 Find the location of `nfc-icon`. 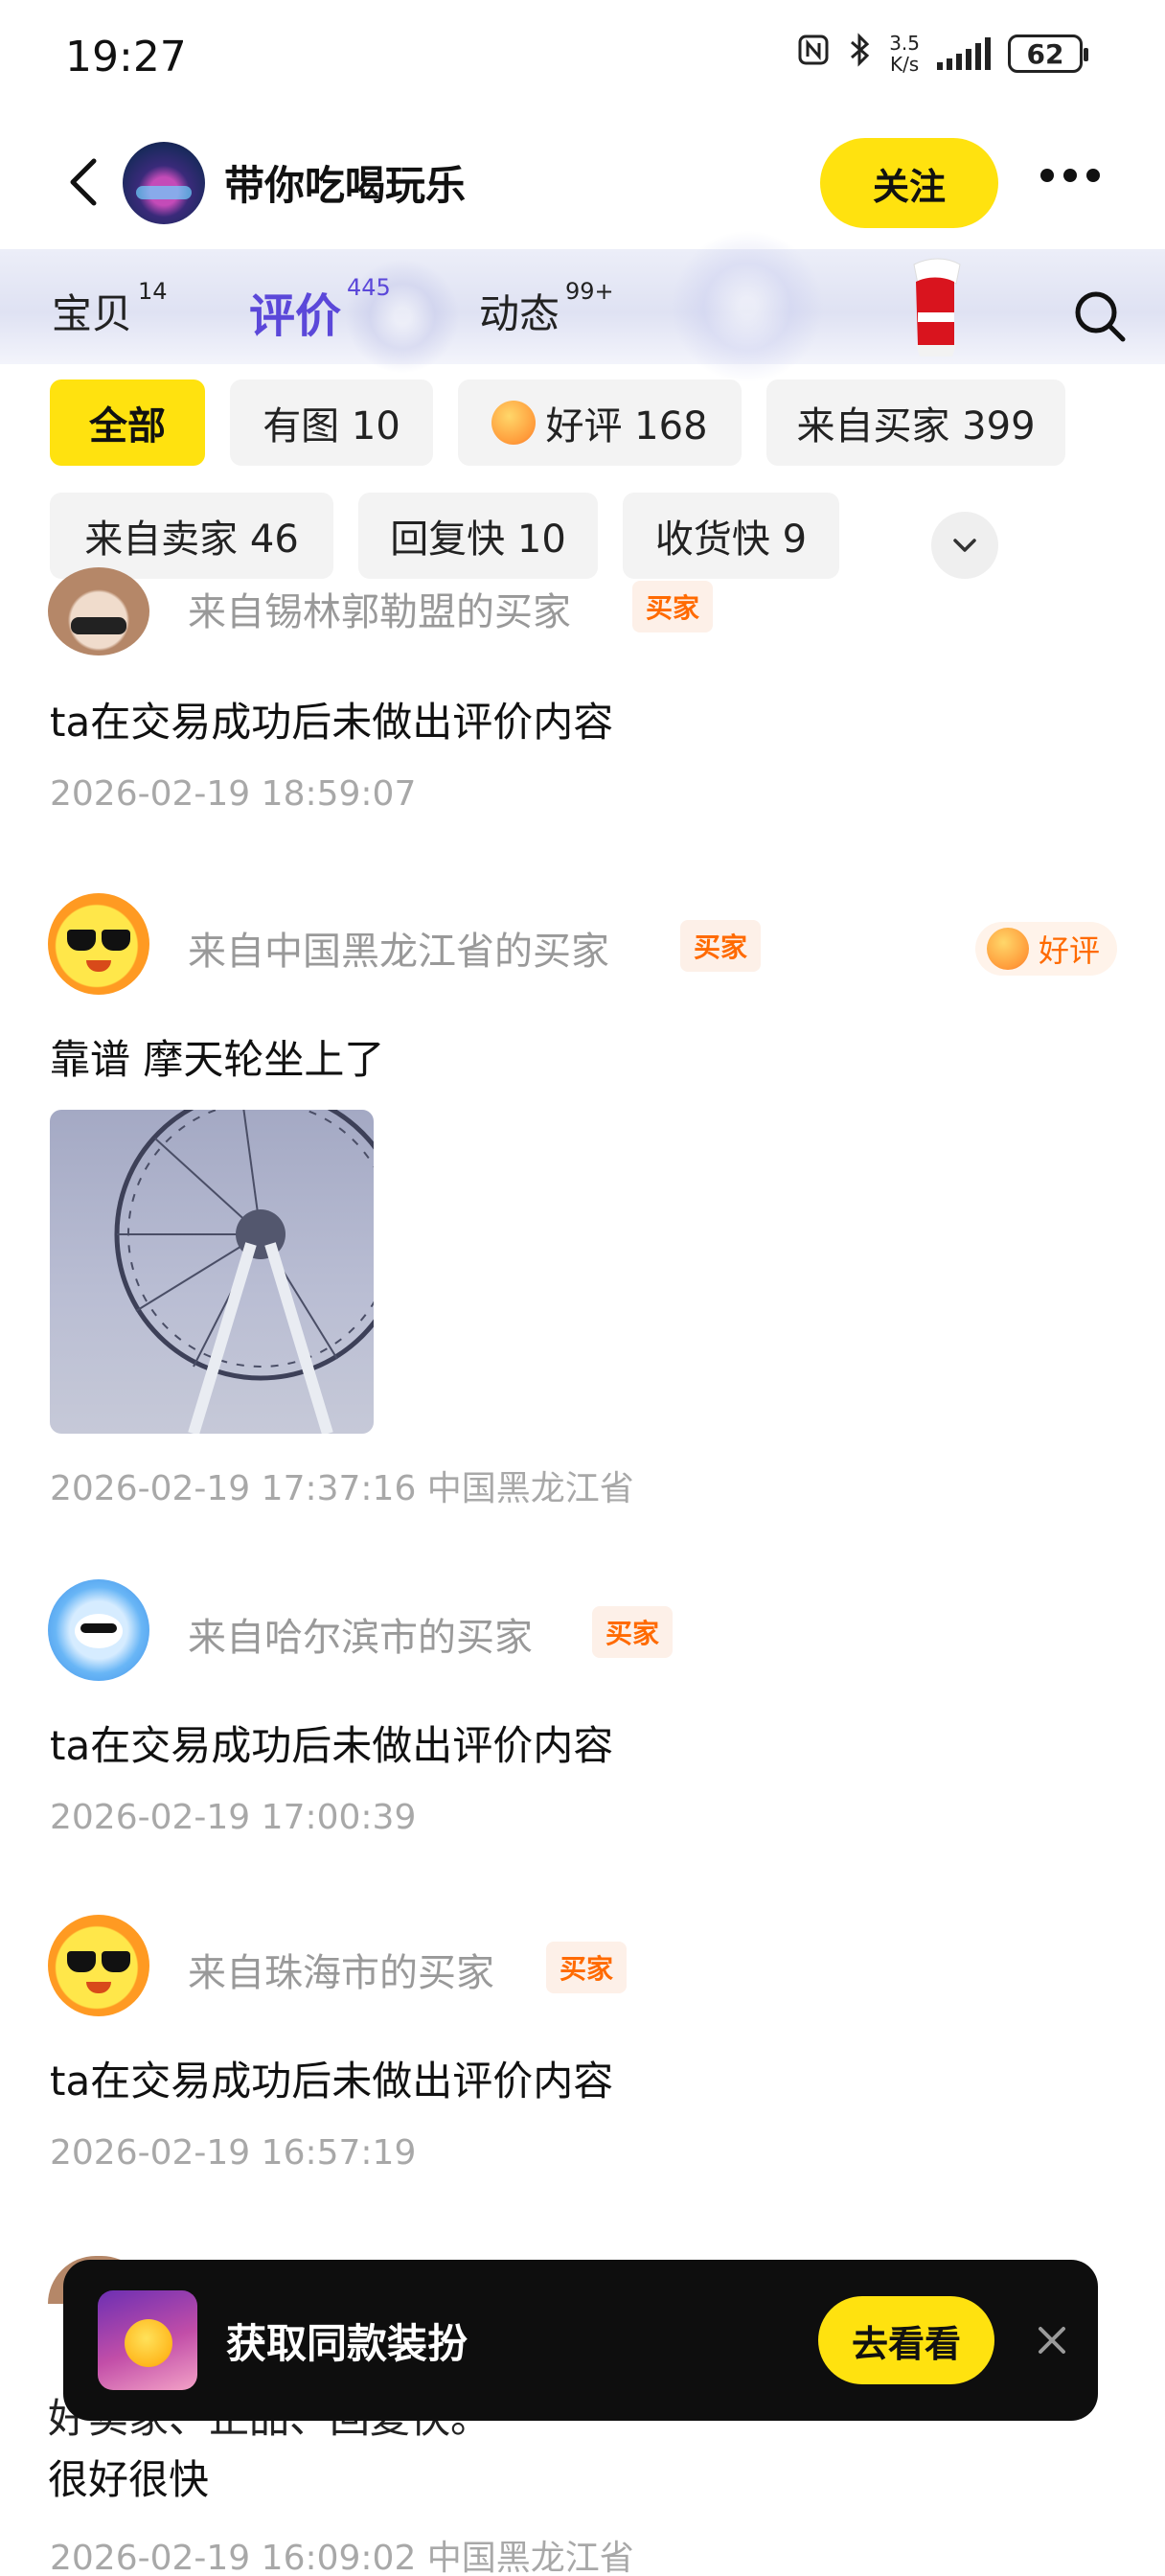

nfc-icon is located at coordinates (813, 54).